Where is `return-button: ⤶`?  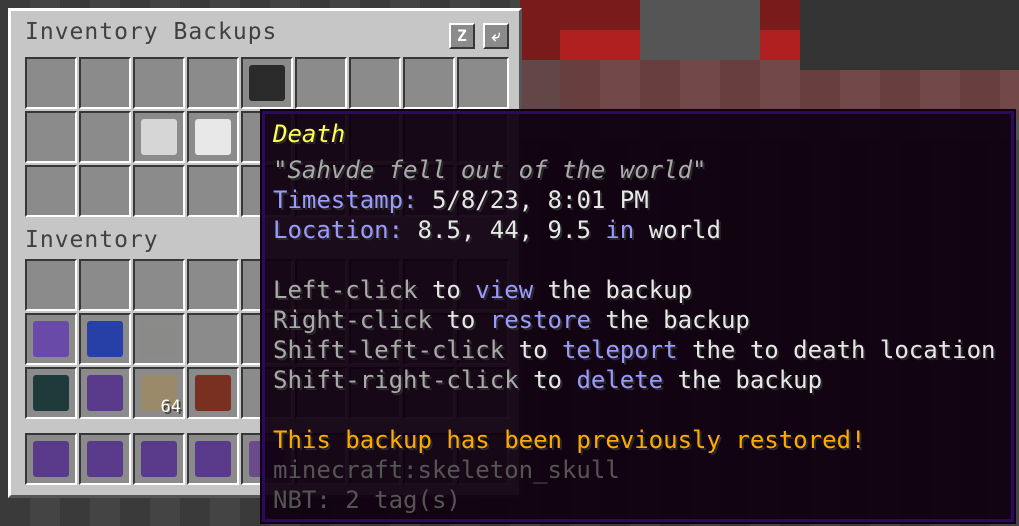
return-button: ⤶ is located at coordinates (496, 36).